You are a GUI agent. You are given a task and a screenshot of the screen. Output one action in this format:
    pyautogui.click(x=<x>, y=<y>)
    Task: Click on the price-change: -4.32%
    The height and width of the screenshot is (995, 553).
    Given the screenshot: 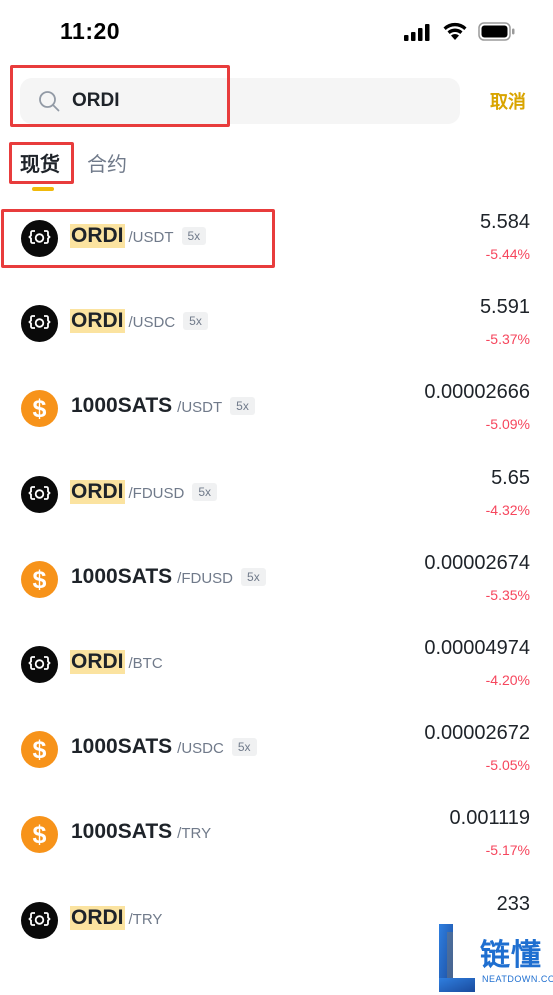 What is the action you would take?
    pyautogui.click(x=507, y=509)
    